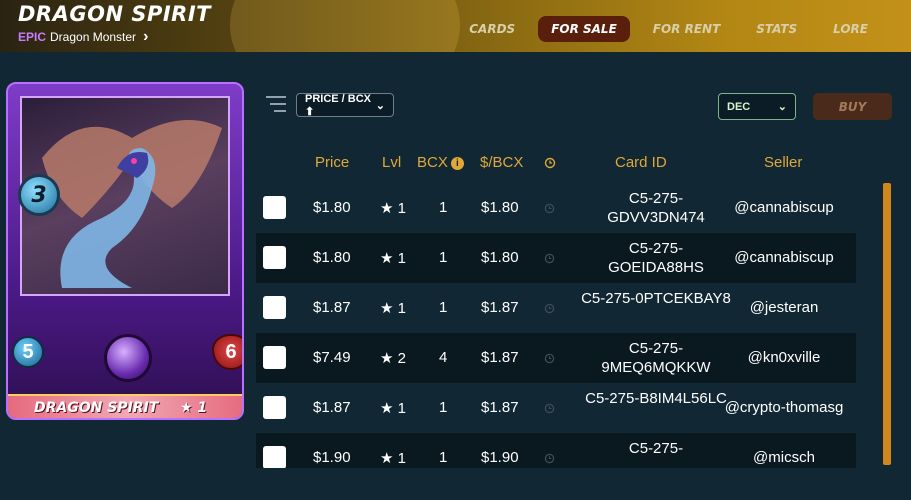  Describe the element at coordinates (656, 398) in the screenshot. I see `row-card-id: C5-275-B8IM4L56LC` at that location.